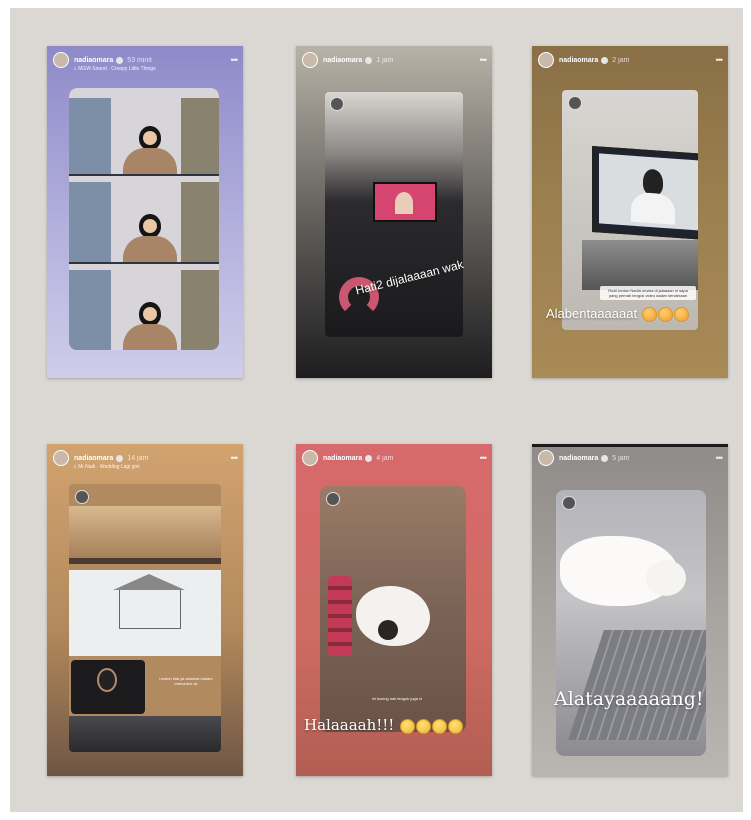 This screenshot has height=820, width=751. I want to click on story-time: 5 jam, so click(621, 458).